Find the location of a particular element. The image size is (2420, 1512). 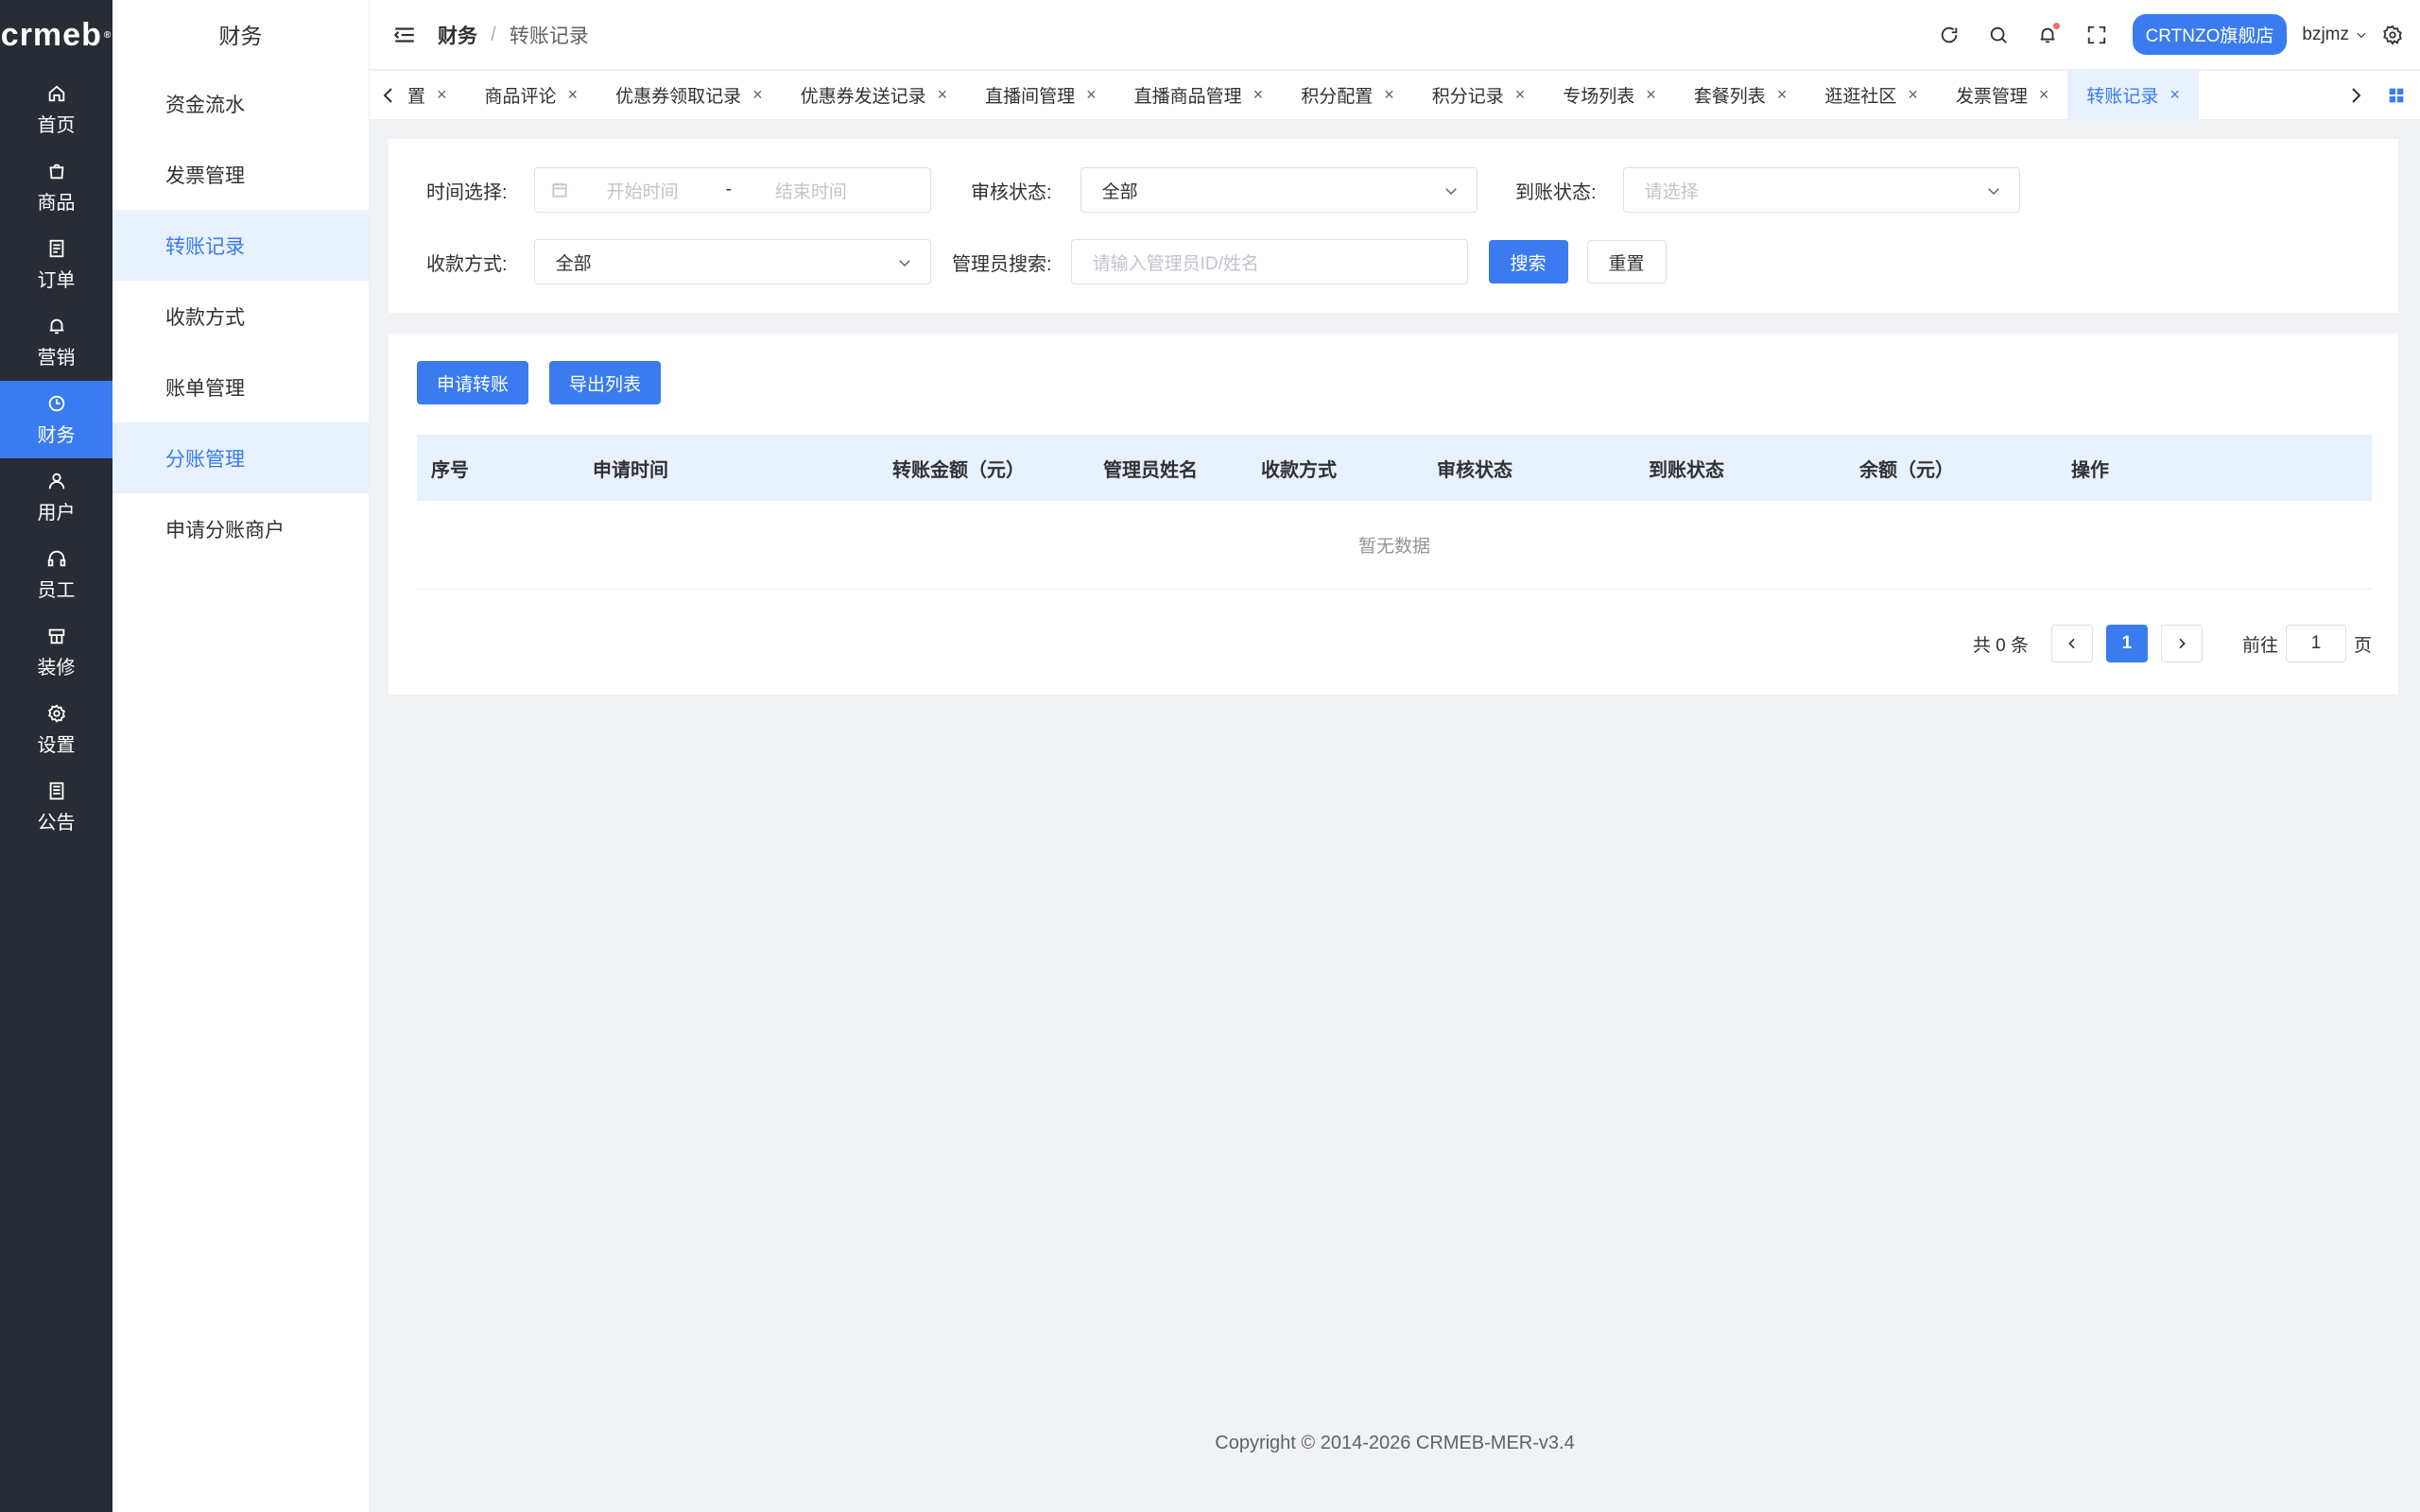

next-page-button is located at coordinates (2181, 643).